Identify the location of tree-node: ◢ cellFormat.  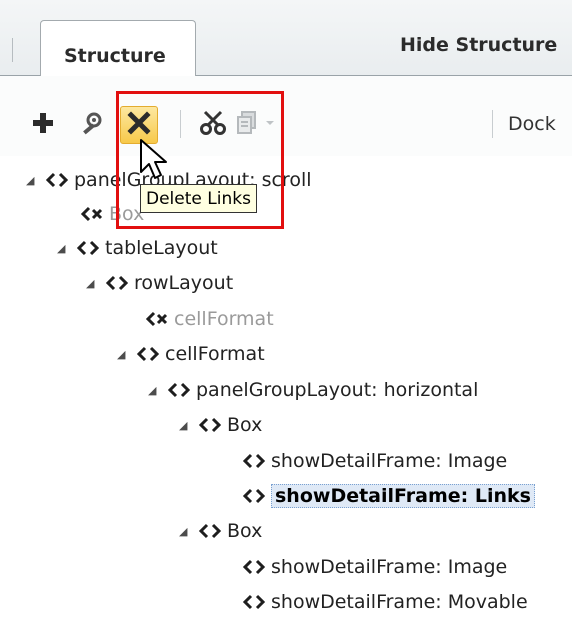
(191, 354).